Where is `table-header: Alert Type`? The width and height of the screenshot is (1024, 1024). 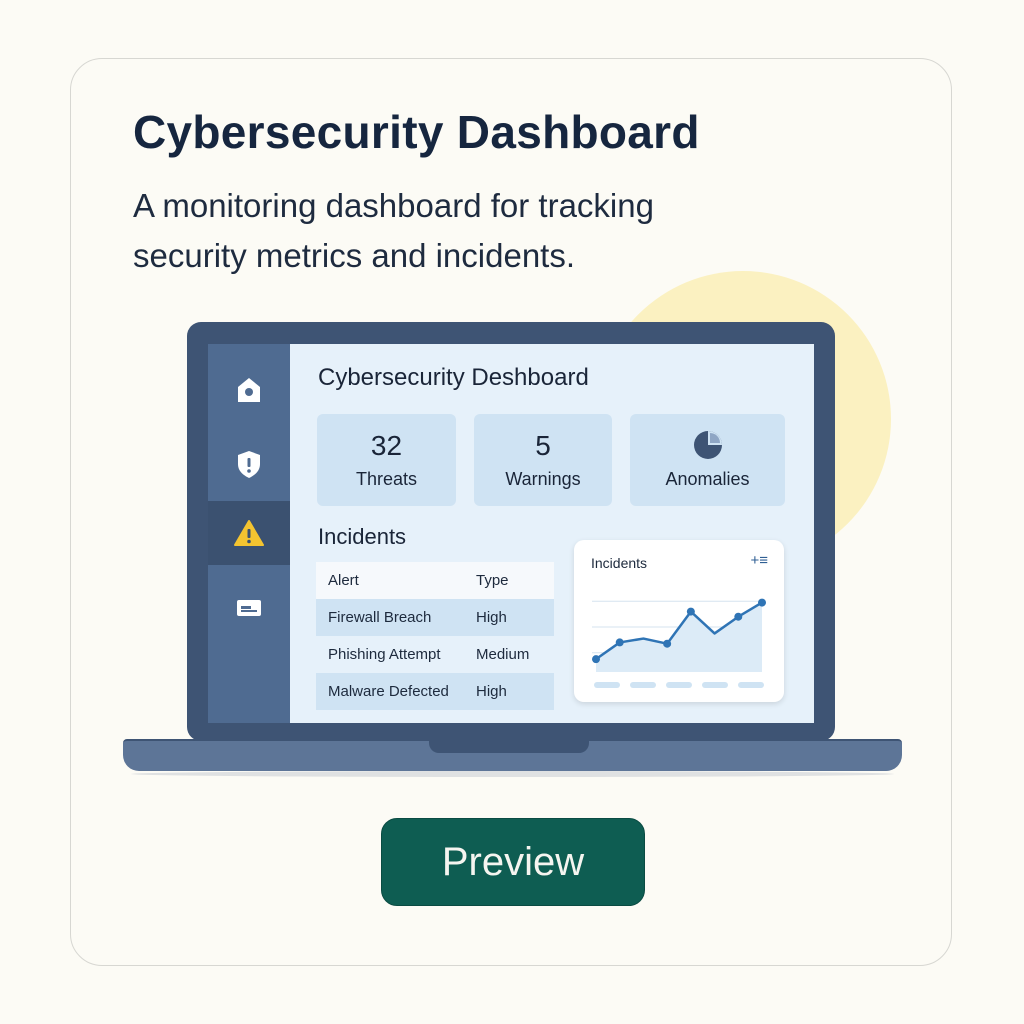
table-header: Alert Type is located at coordinates (435, 580).